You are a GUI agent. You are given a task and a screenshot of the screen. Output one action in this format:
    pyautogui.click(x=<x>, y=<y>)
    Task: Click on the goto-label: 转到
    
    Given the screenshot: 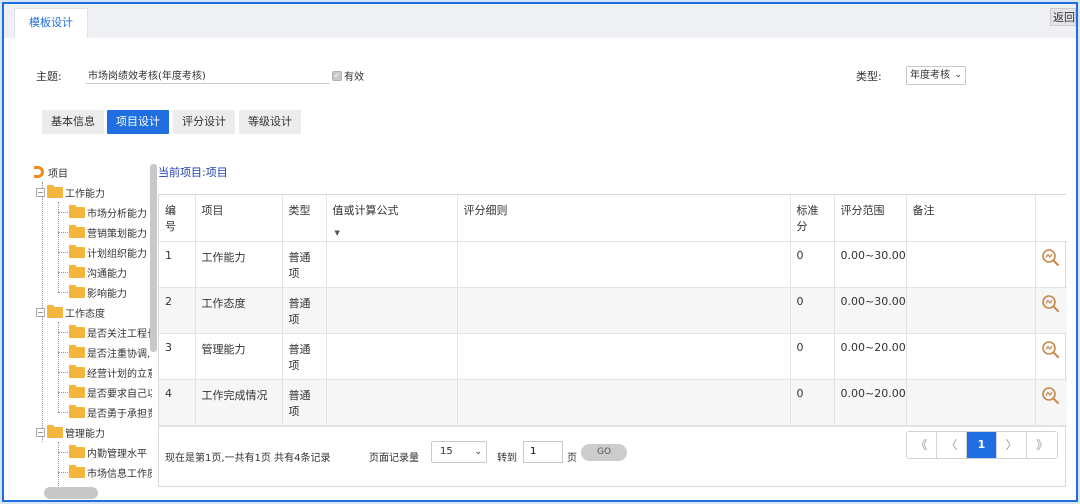 What is the action you would take?
    pyautogui.click(x=507, y=458)
    